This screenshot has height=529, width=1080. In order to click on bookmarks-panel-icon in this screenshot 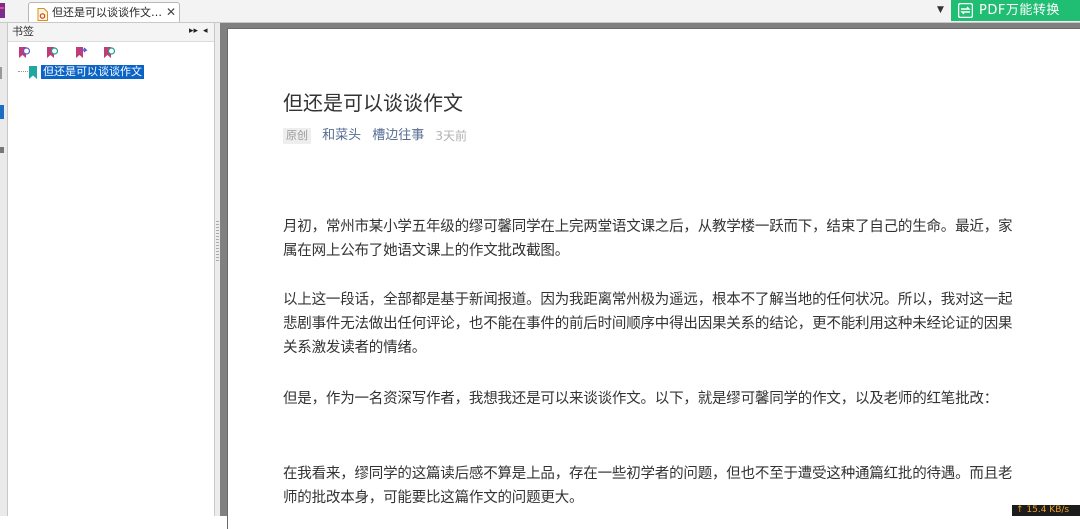, I will do `click(2, 112)`.